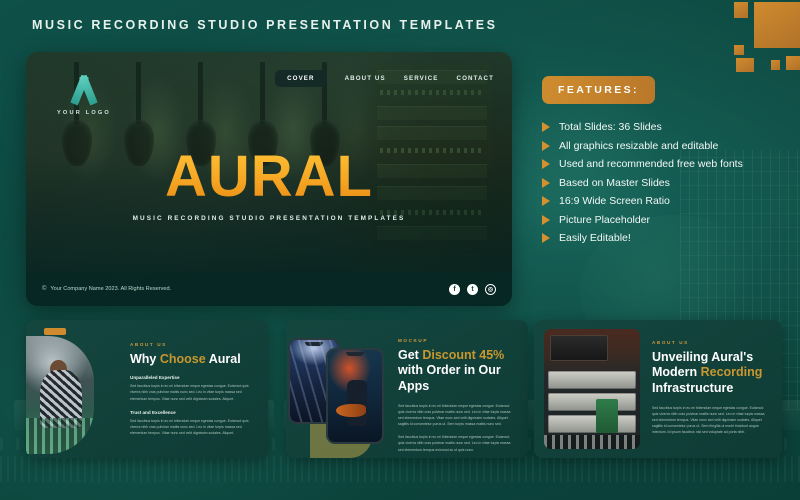 This screenshot has width=800, height=500. I want to click on feature-item: Based on Master Slides, so click(667, 183).